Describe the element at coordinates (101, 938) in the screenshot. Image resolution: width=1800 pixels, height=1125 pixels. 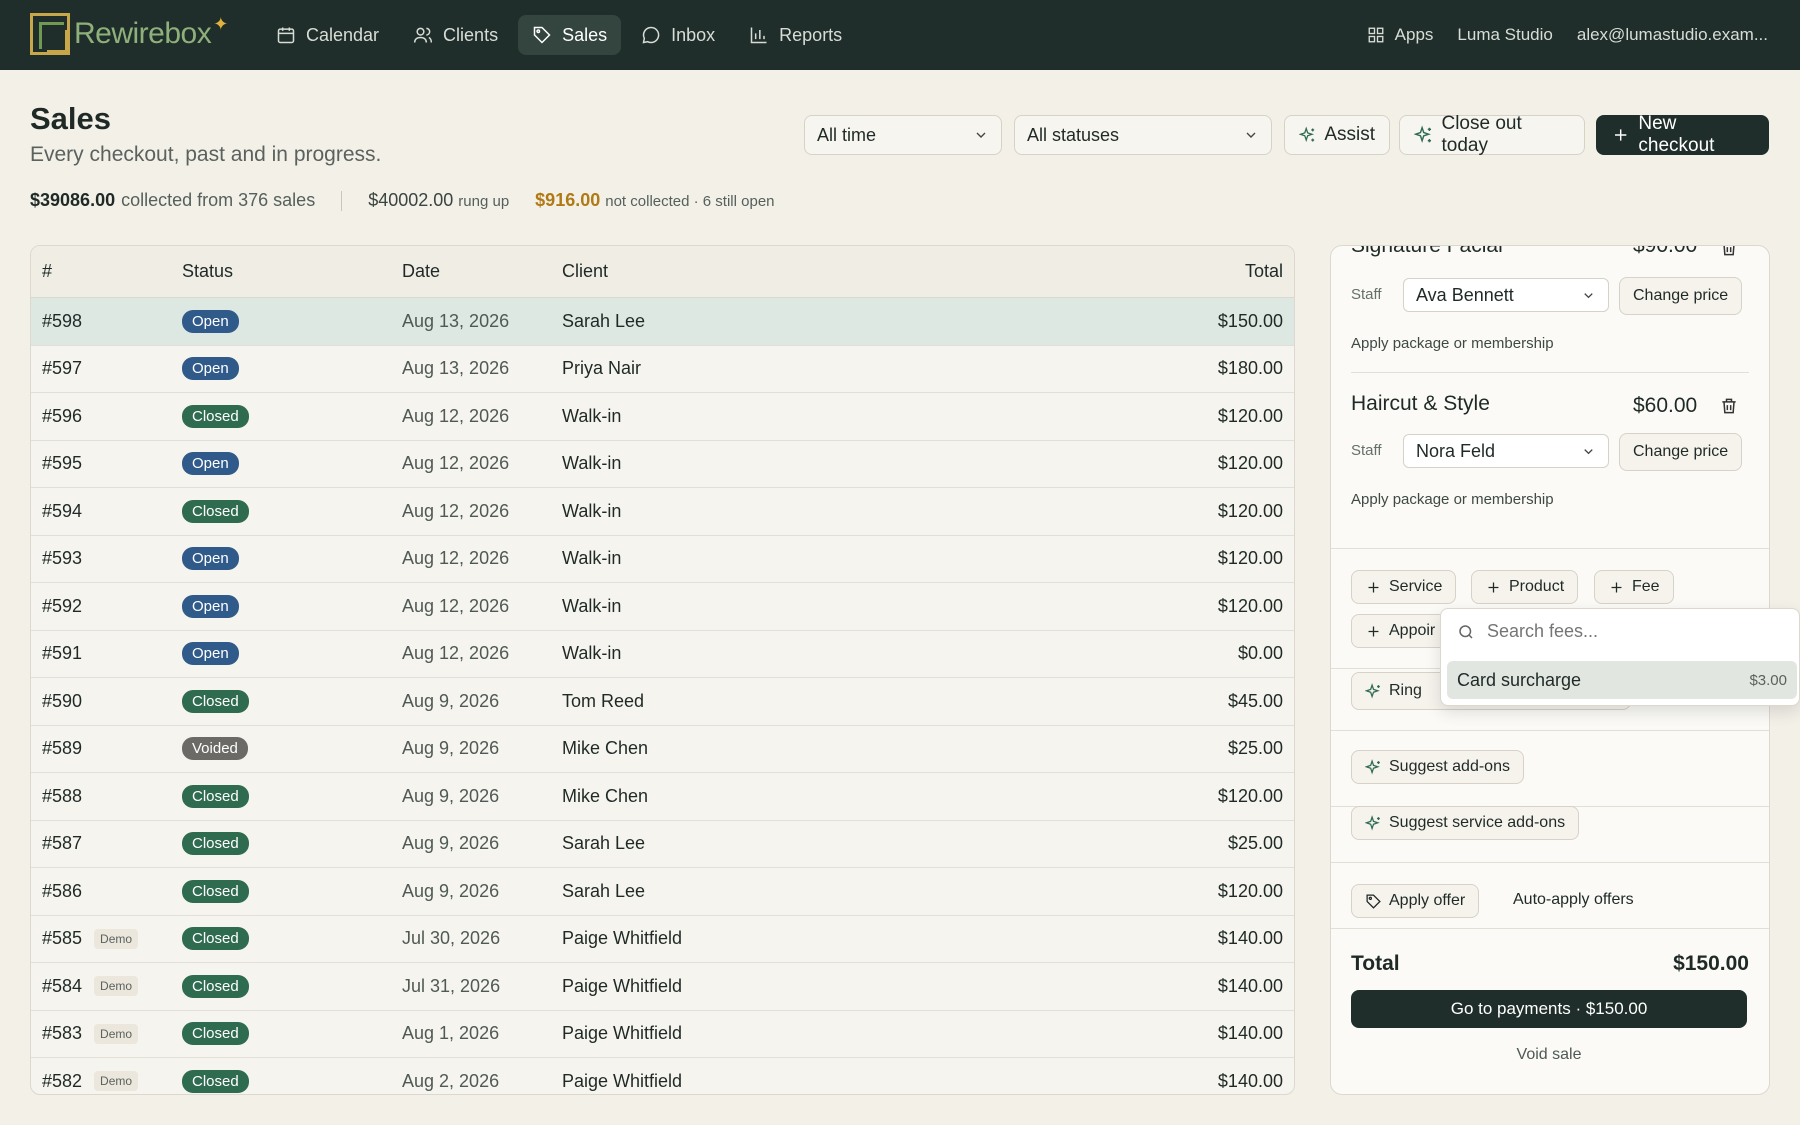
I see `sale-number-cell: #585 Demo` at that location.